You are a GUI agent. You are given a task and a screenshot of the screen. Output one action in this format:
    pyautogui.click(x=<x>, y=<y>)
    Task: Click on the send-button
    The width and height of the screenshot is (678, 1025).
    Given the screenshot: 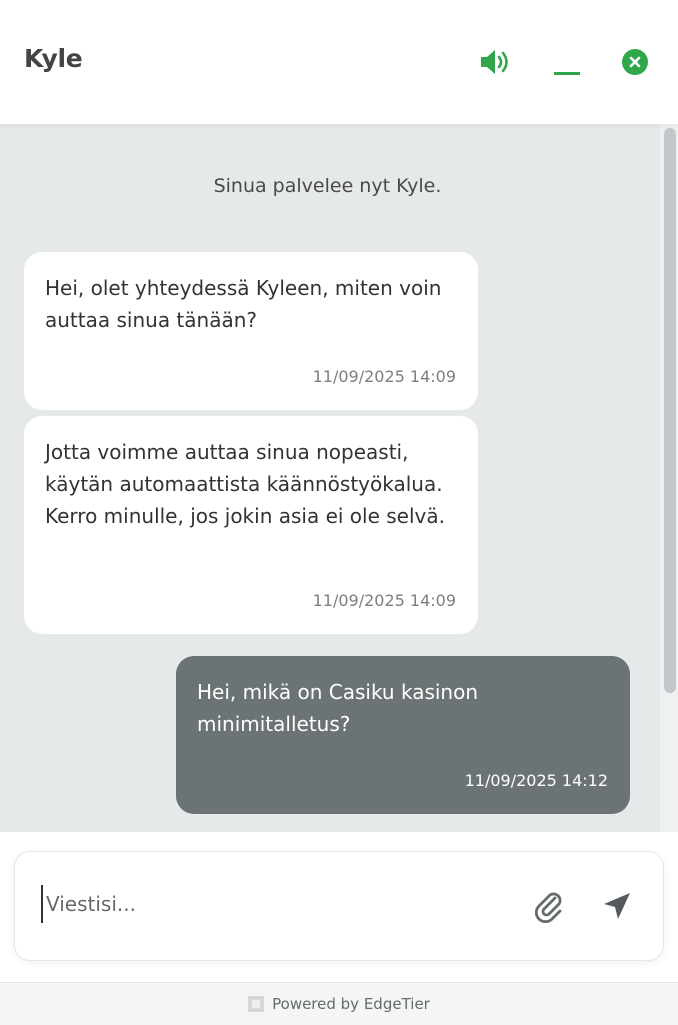 What is the action you would take?
    pyautogui.click(x=617, y=906)
    